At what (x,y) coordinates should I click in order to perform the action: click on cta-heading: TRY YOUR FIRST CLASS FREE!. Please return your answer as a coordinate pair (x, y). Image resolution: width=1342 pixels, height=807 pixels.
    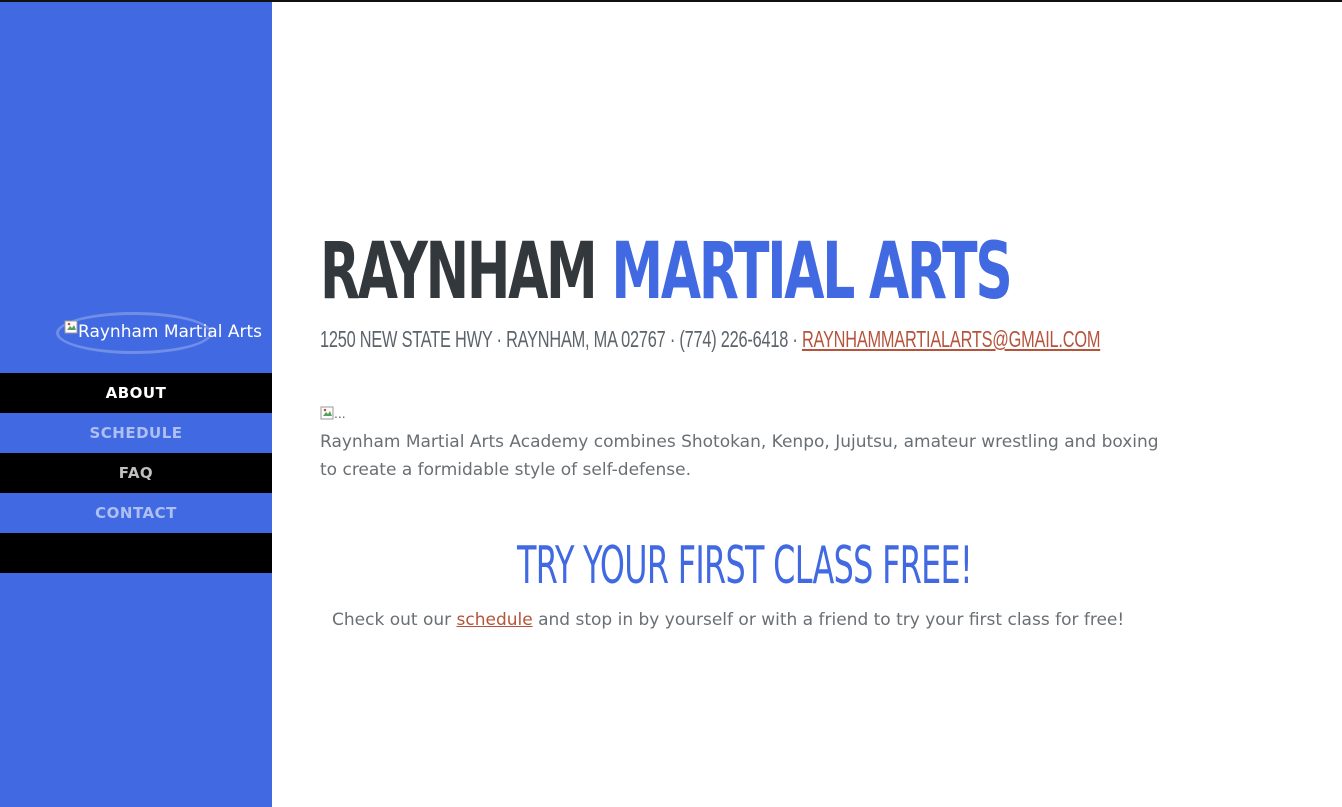
    Looking at the image, I should click on (745, 566).